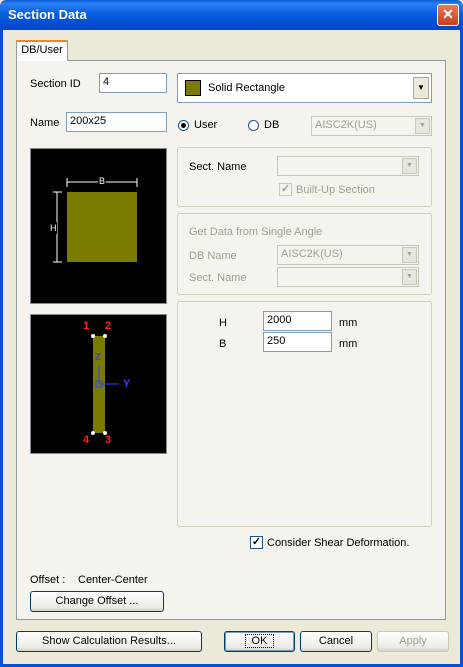 The image size is (463, 667). What do you see at coordinates (256, 232) in the screenshot?
I see `single-angle-title: Get Data from Single Angle` at bounding box center [256, 232].